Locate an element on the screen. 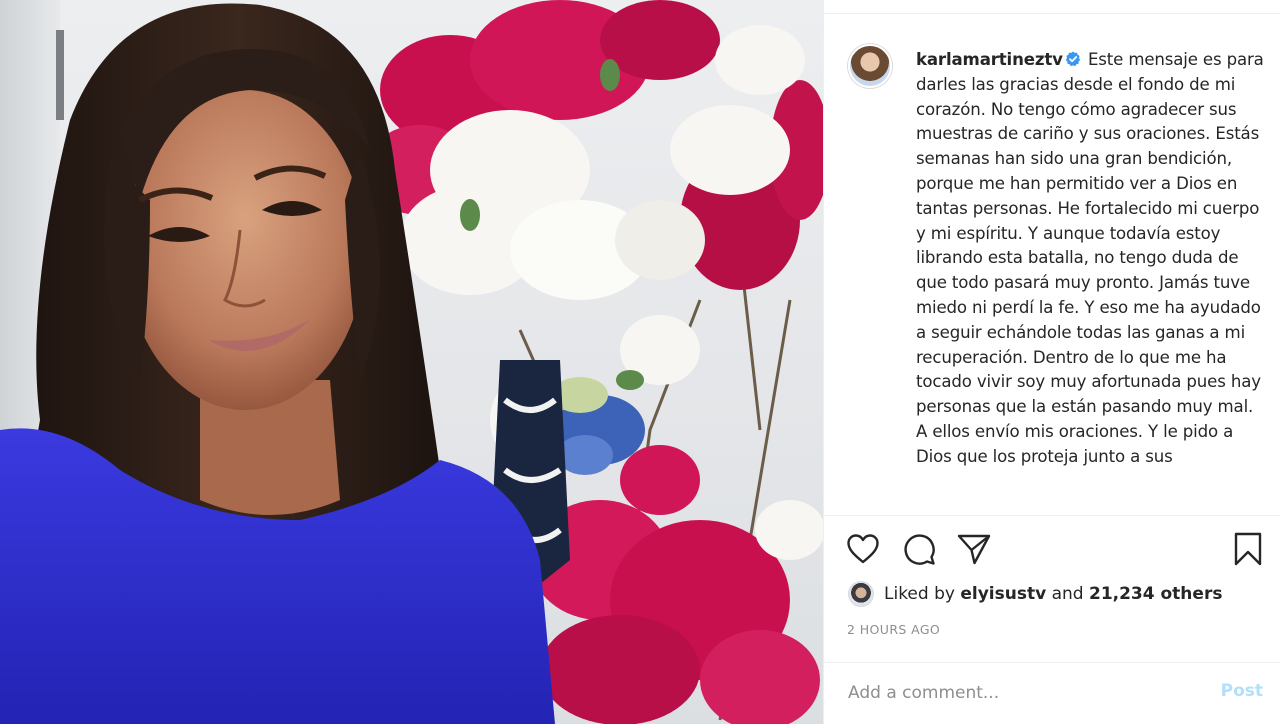  paper-plane-icon is located at coordinates (974, 549).